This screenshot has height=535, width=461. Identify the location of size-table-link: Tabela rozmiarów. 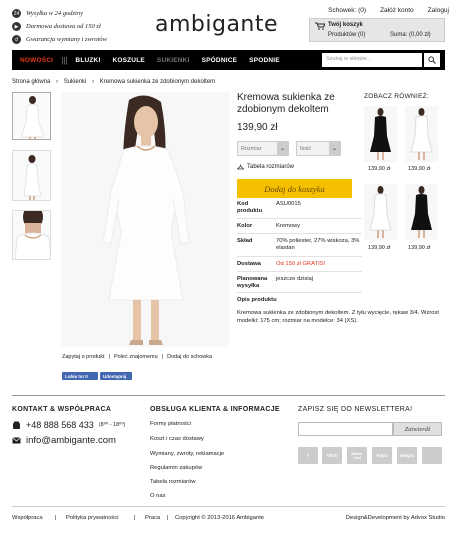
(265, 167).